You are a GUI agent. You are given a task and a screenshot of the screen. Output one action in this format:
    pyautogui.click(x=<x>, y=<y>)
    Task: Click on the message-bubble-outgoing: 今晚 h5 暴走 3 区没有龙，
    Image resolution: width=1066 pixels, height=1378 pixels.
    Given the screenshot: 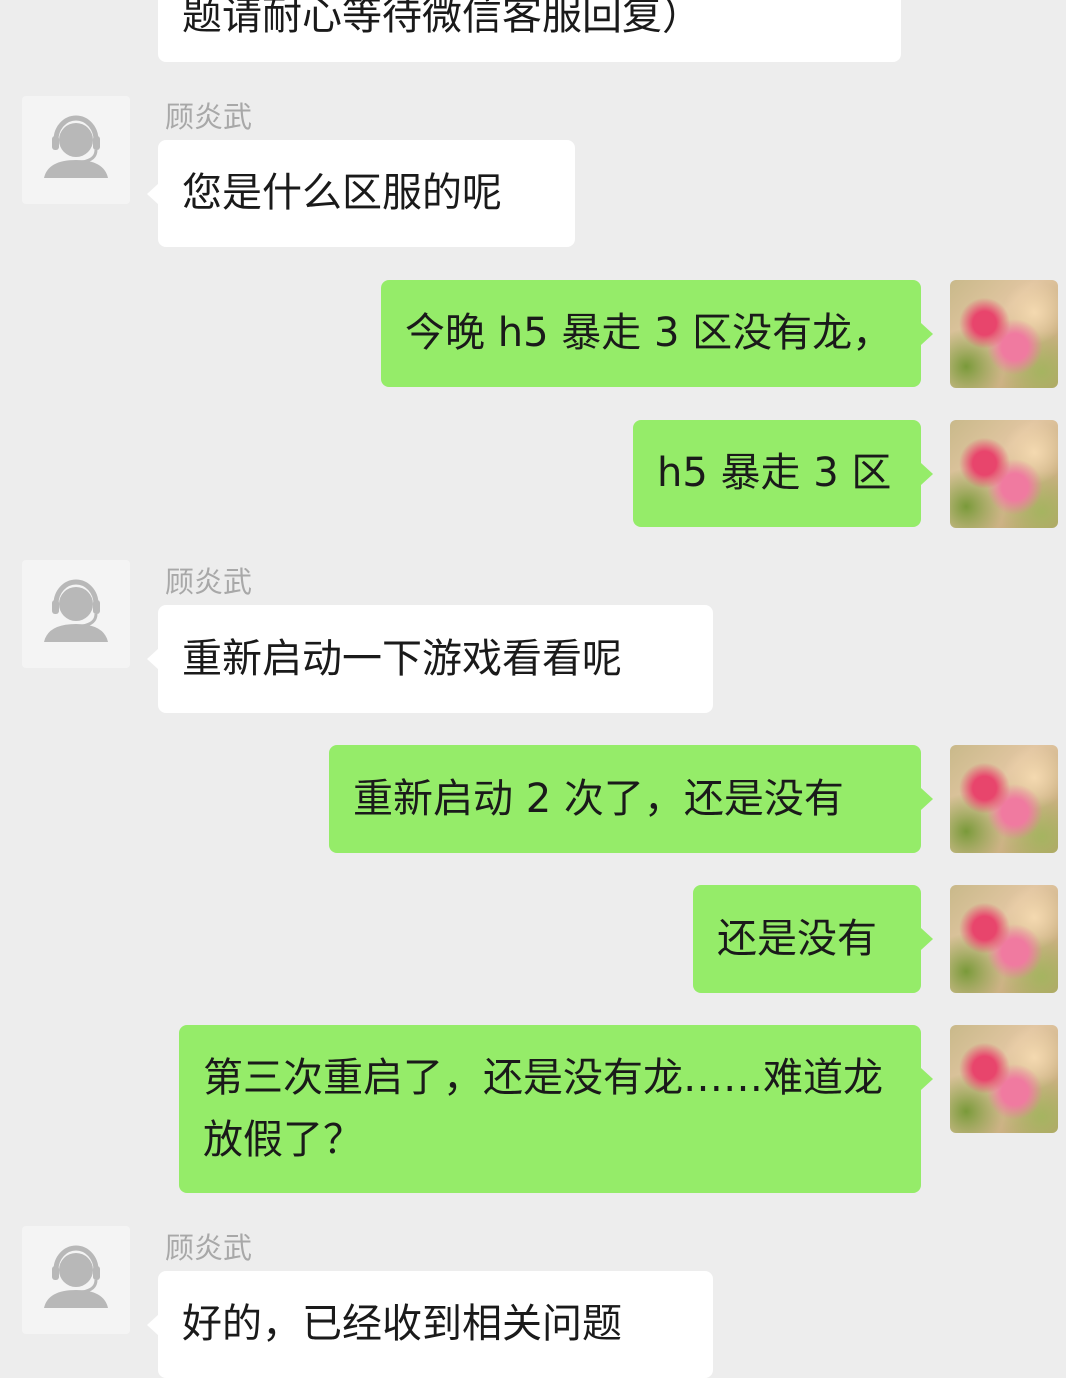 What is the action you would take?
    pyautogui.click(x=651, y=333)
    